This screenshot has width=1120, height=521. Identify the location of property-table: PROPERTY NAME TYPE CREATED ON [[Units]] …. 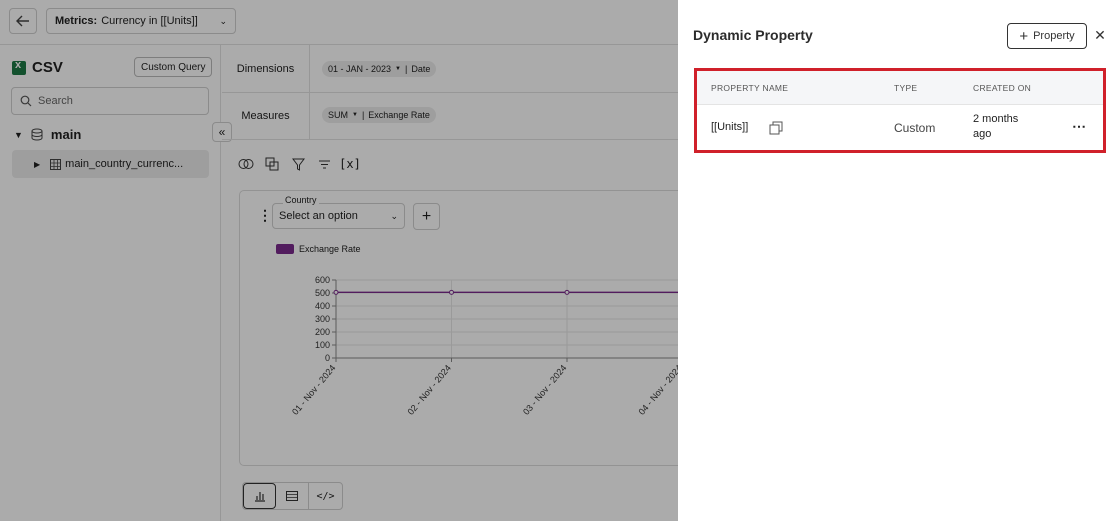
(900, 110).